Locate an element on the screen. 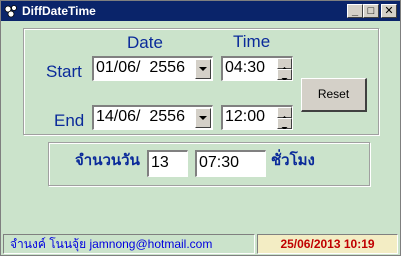 This screenshot has width=401, height=256. time-value-field: 07:30 is located at coordinates (230, 163).